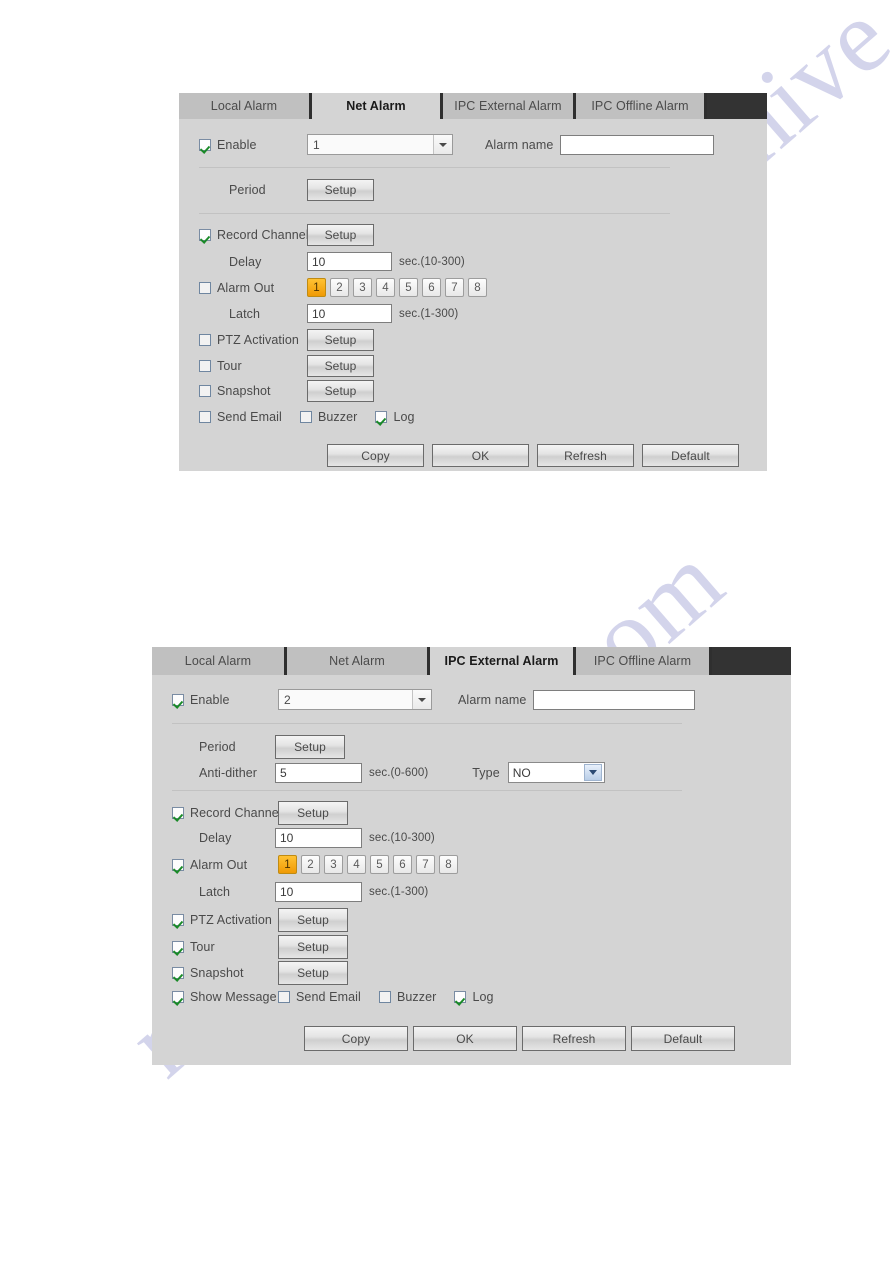  I want to click on chip-label: 1, so click(287, 864).